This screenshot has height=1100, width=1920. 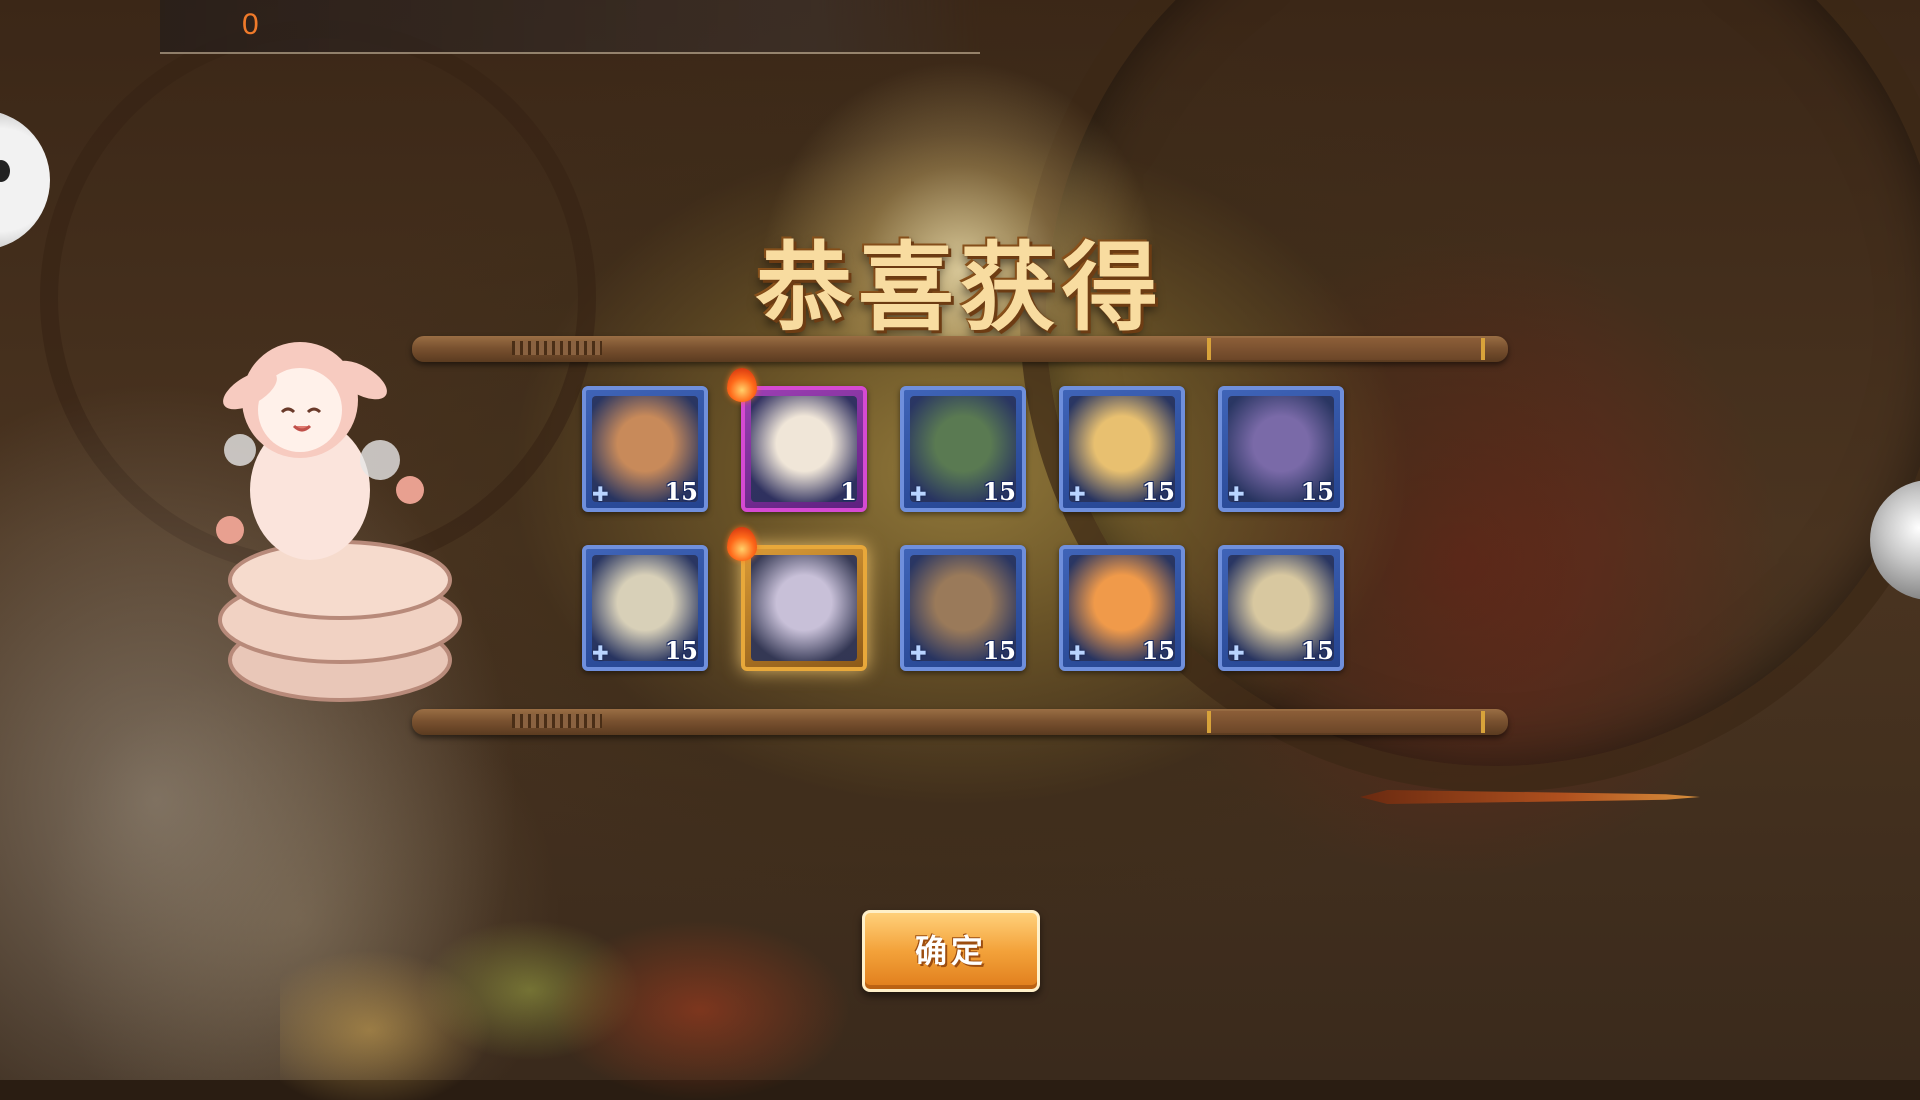 I want to click on reward-card, so click(x=804, y=608).